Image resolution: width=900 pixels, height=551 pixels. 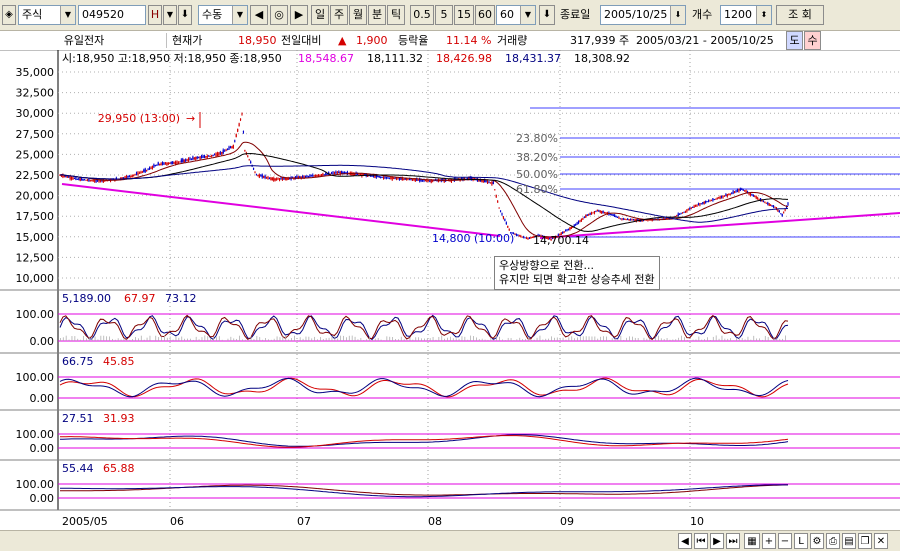 What do you see at coordinates (685, 541) in the screenshot?
I see `scroll-left-icon: ◀` at bounding box center [685, 541].